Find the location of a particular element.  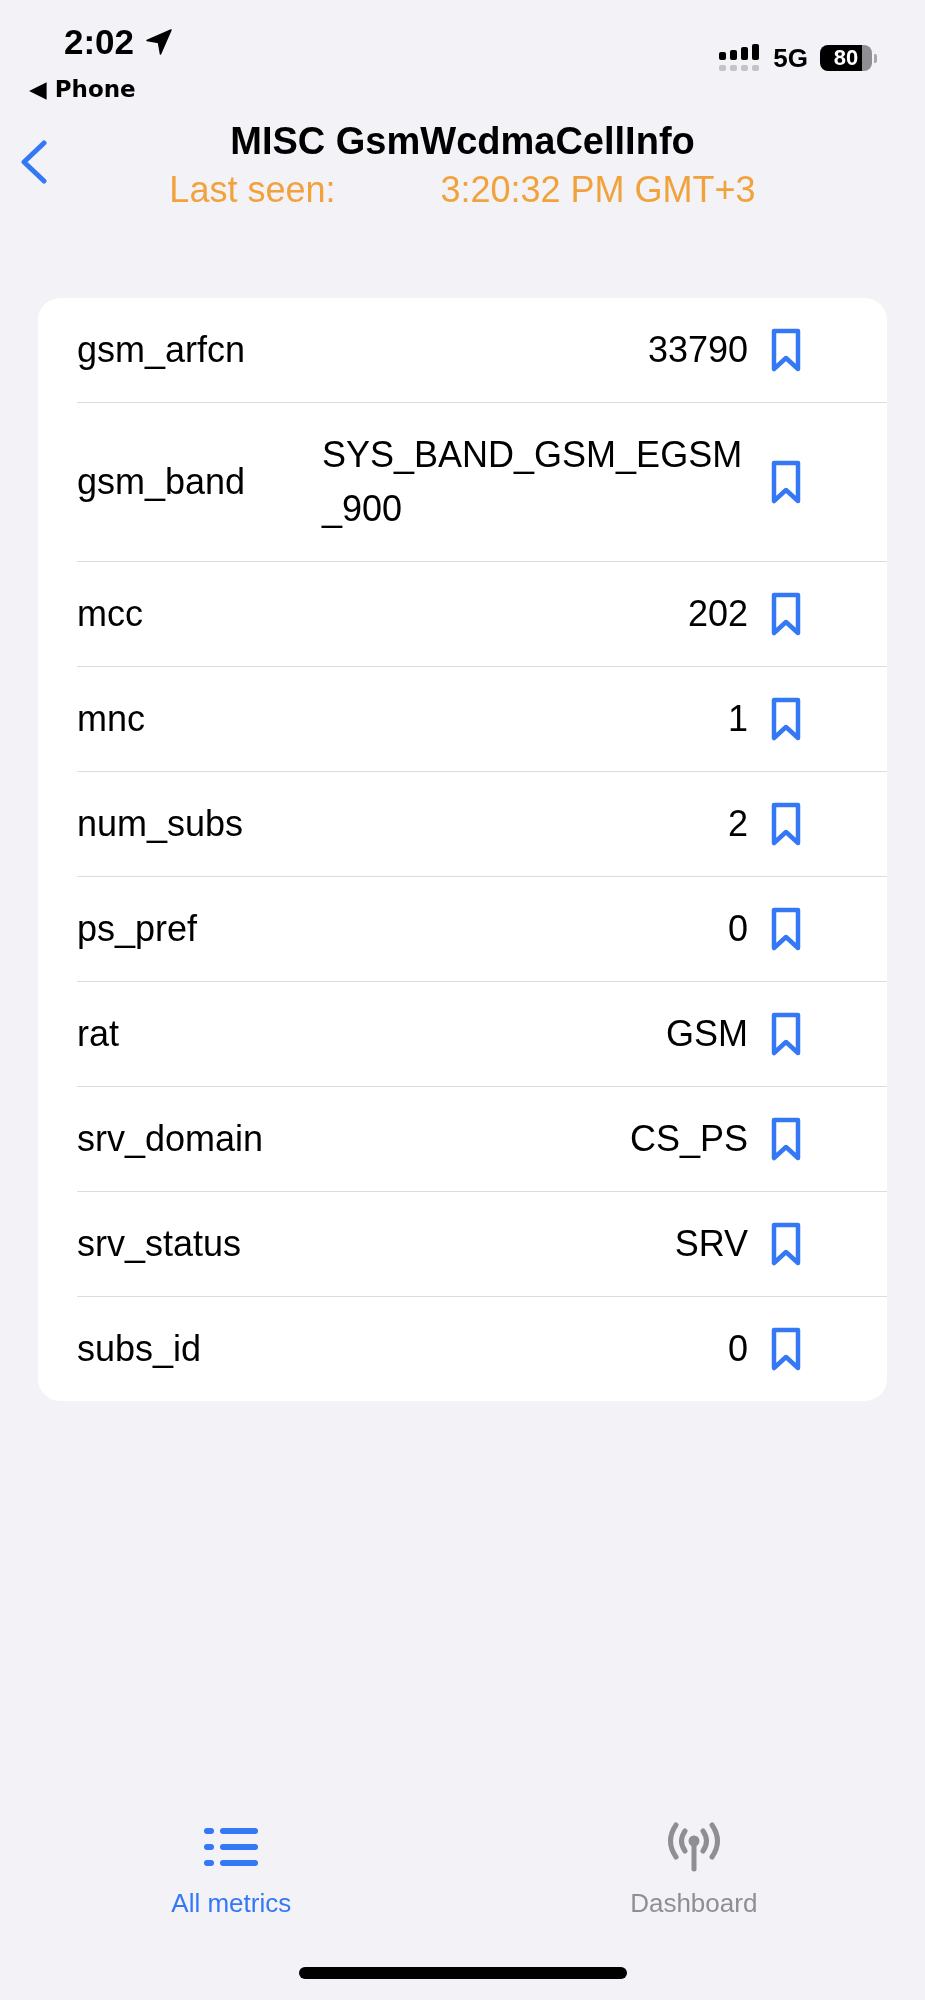

metric-name: rat is located at coordinates (98, 1034).